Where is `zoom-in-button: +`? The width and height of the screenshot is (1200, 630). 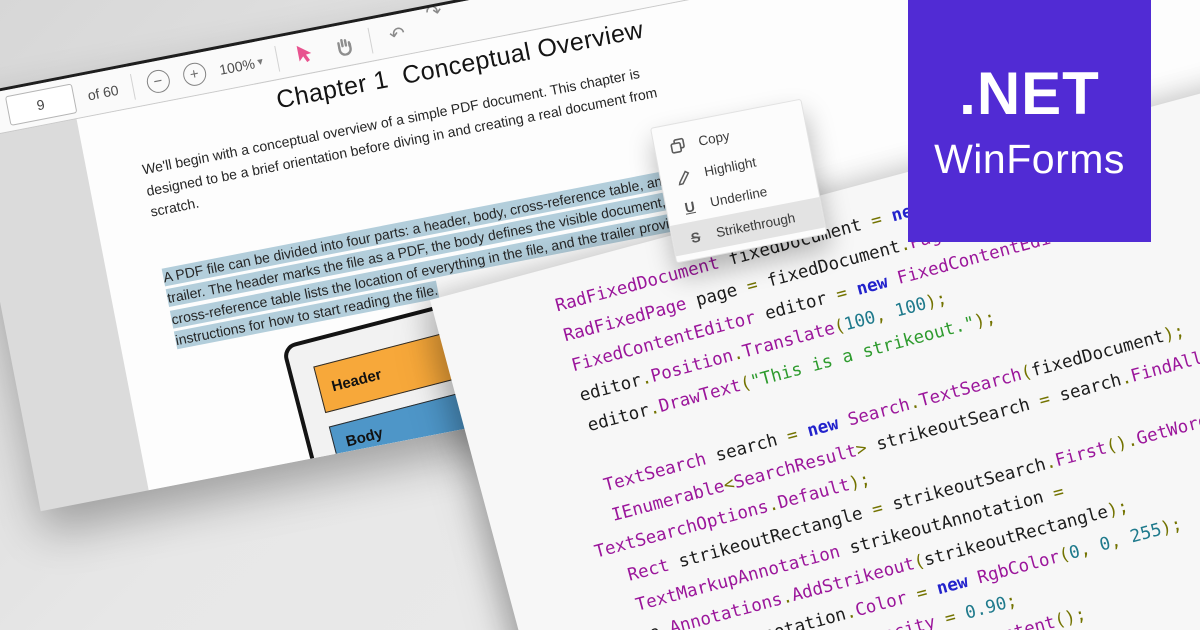
zoom-in-button: + is located at coordinates (194, 74).